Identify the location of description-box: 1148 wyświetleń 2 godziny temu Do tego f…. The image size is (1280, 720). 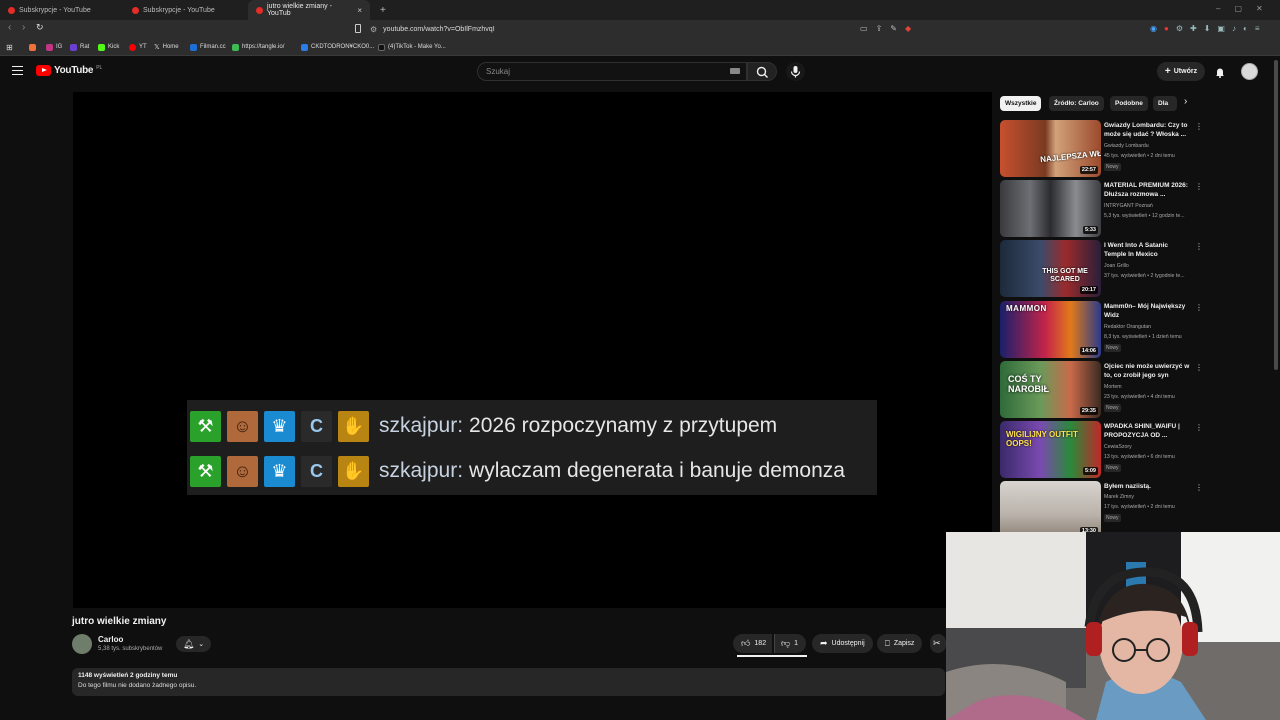
(508, 682).